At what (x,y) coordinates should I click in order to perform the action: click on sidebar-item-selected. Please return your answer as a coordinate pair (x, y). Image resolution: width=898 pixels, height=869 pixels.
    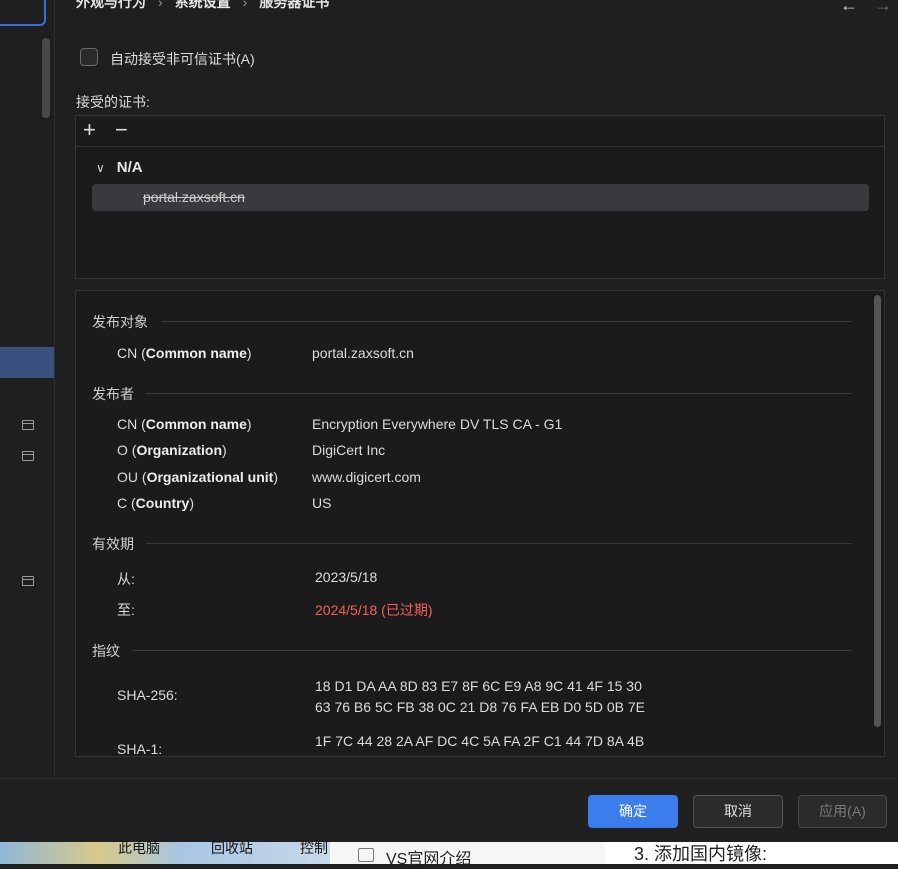
    Looking at the image, I should click on (27, 362).